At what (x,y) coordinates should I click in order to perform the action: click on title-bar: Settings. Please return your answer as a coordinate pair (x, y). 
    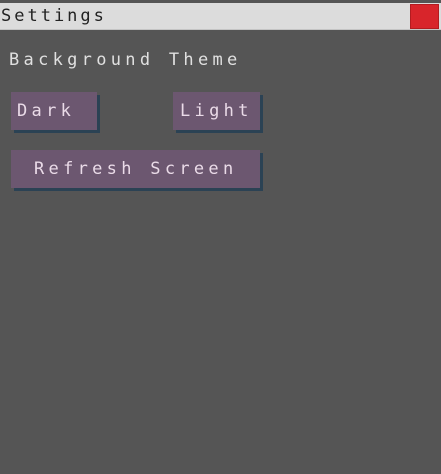
    Looking at the image, I should click on (220, 16).